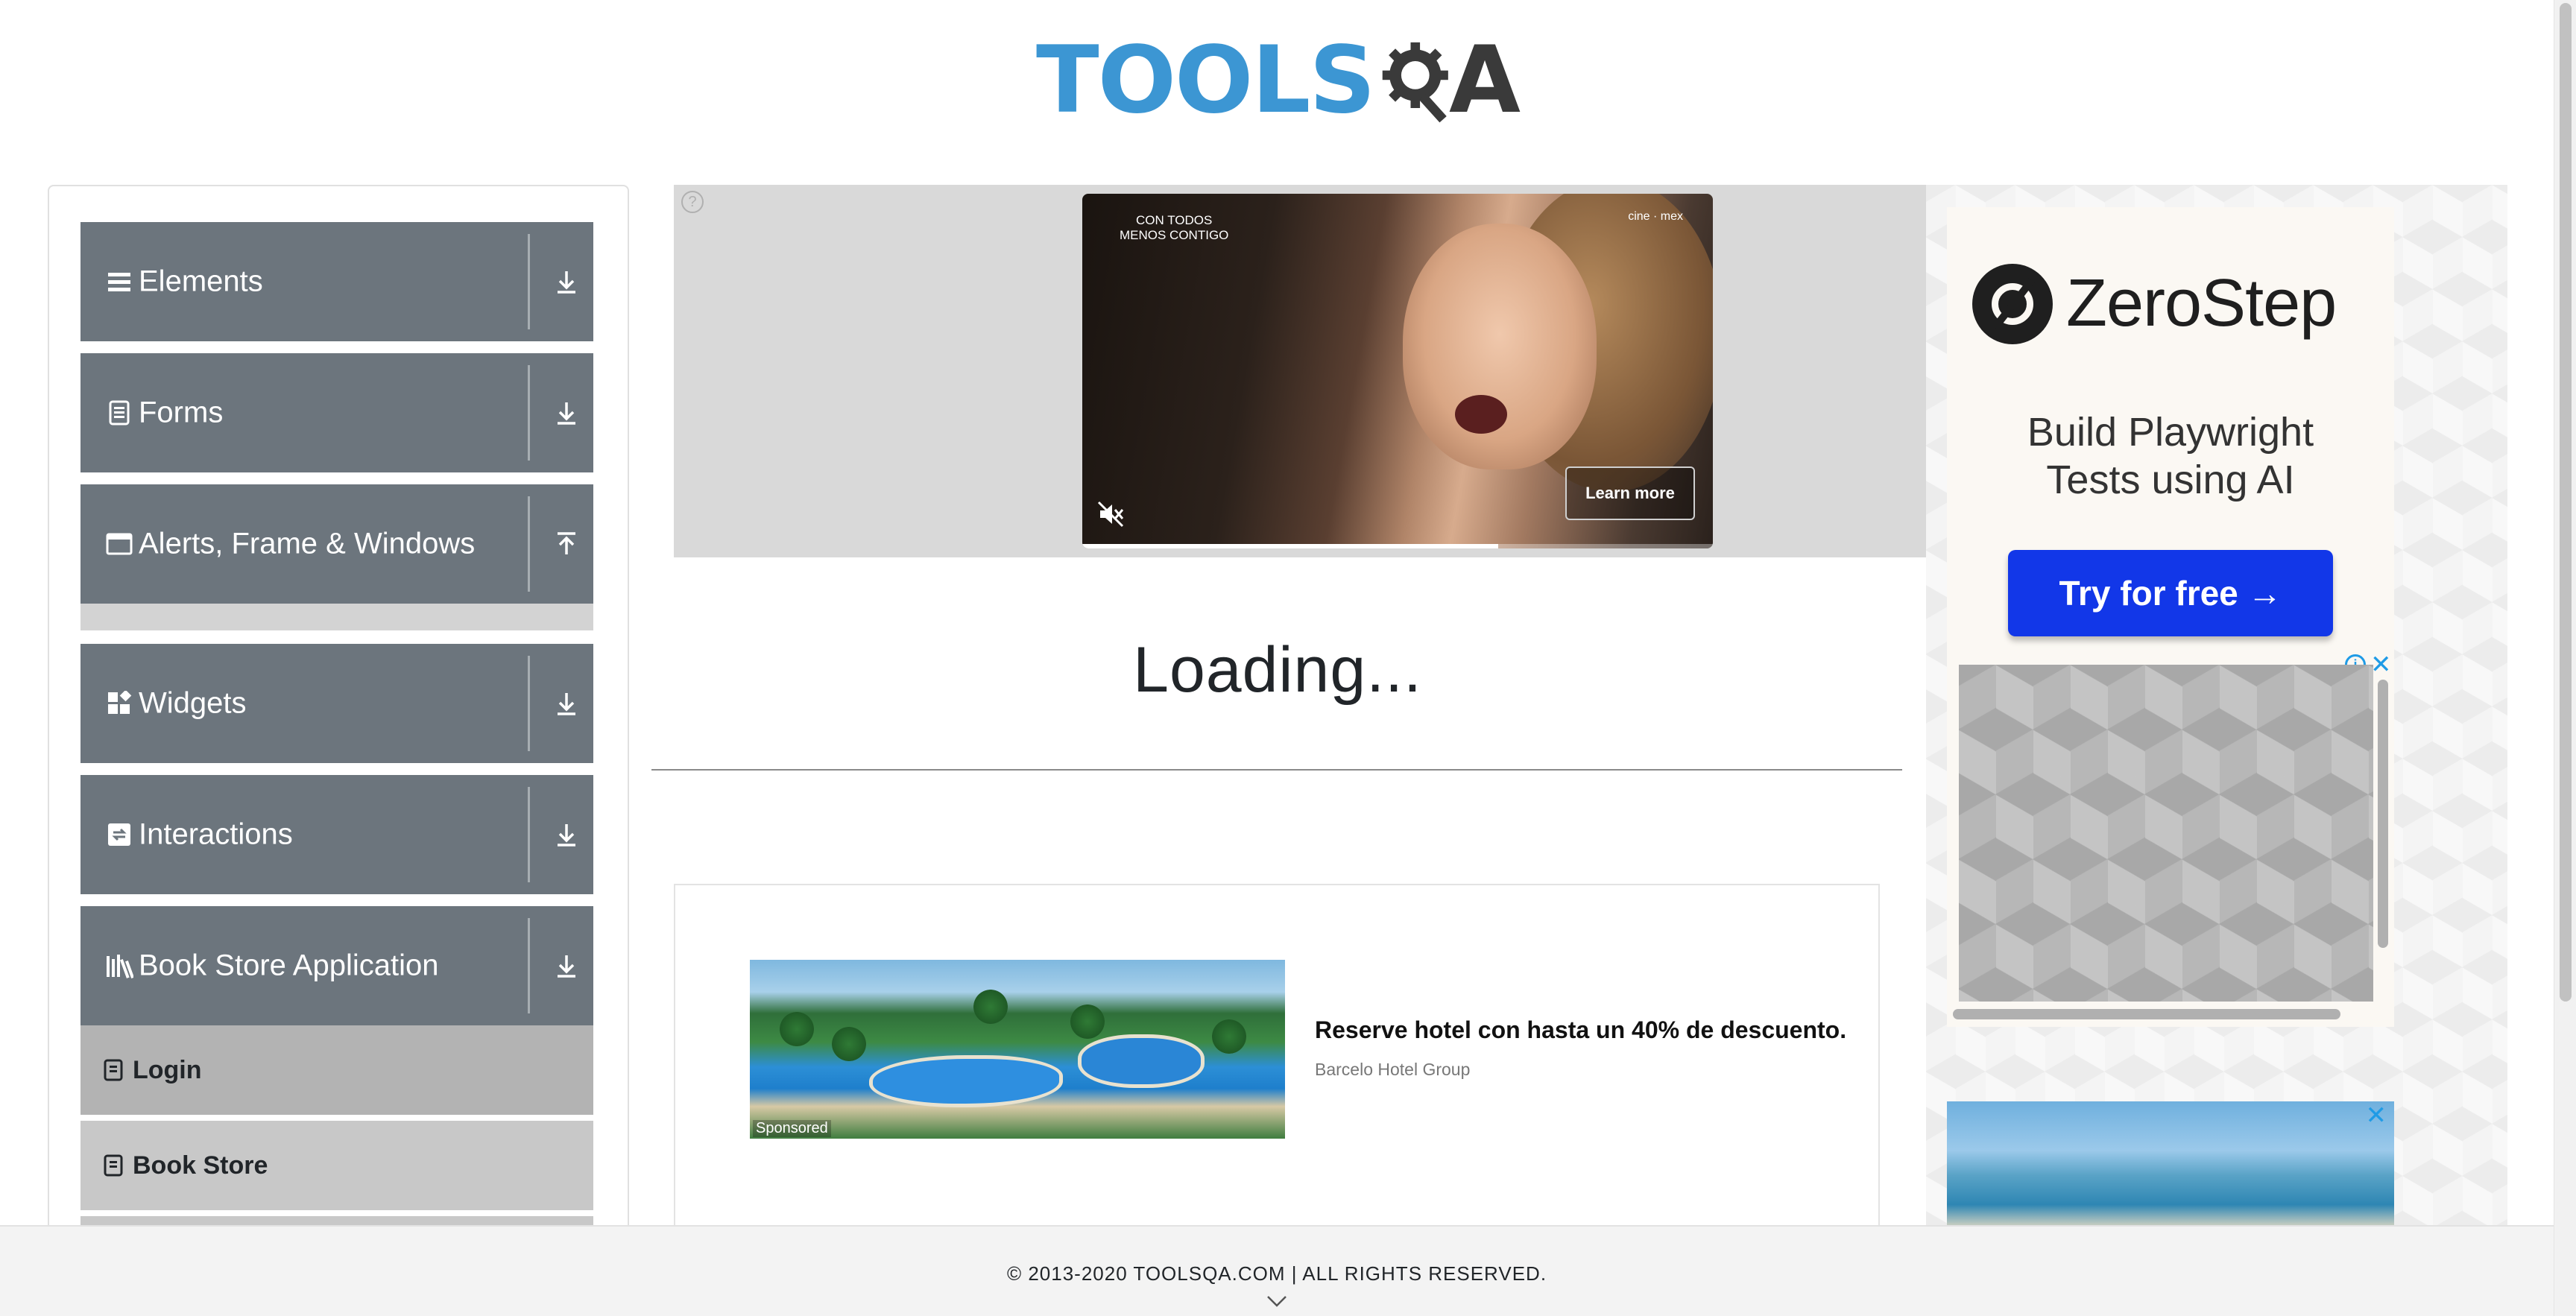 Image resolution: width=2576 pixels, height=1316 pixels. Describe the element at coordinates (1415, 82) in the screenshot. I see `gear-magnifier-icon` at that location.